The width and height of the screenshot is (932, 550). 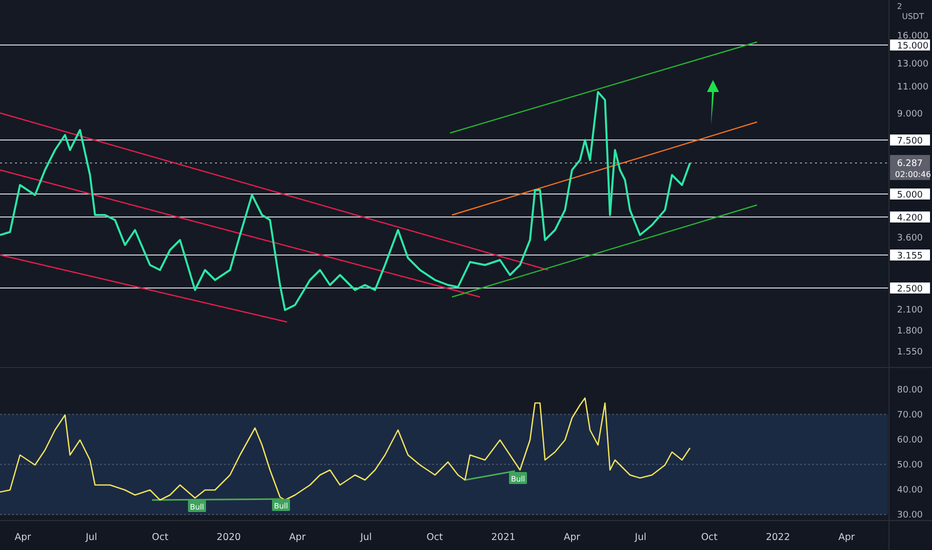 What do you see at coordinates (913, 16) in the screenshot?
I see `currency-label: USDT` at bounding box center [913, 16].